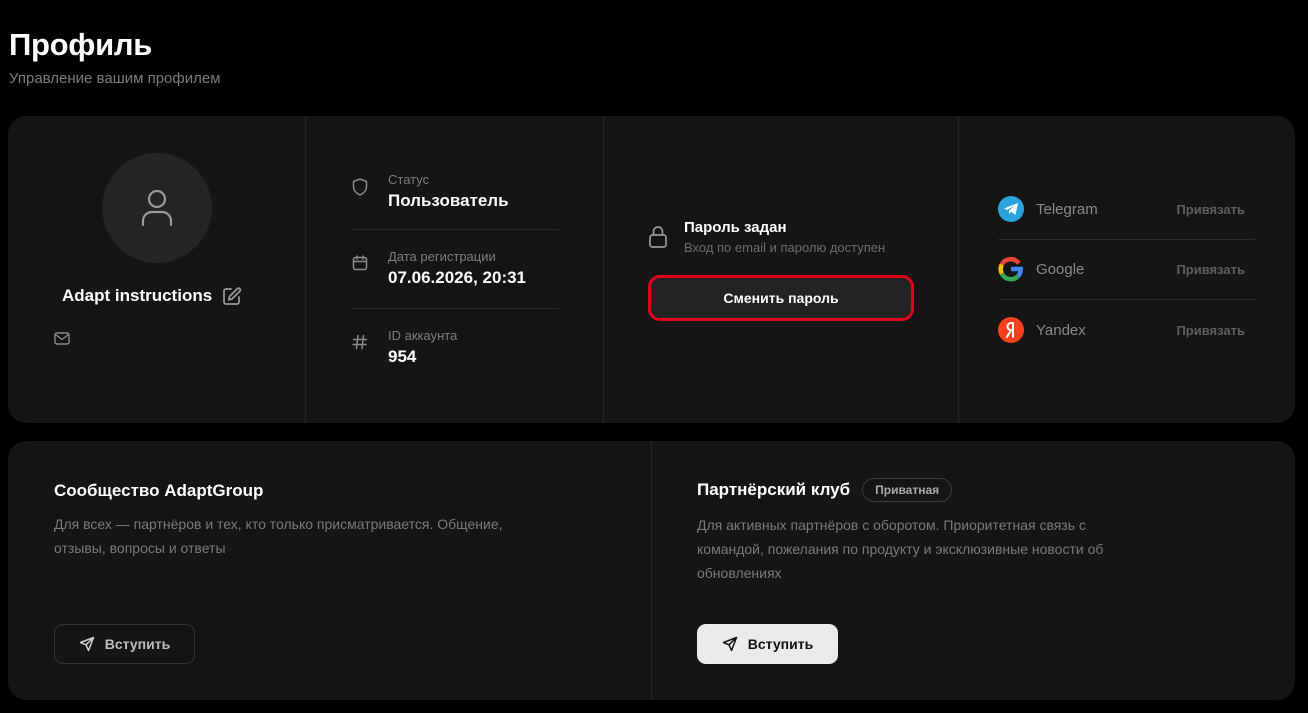 The image size is (1308, 713). What do you see at coordinates (115, 78) in the screenshot?
I see `page-subtitle: Управление вашим профилем` at bounding box center [115, 78].